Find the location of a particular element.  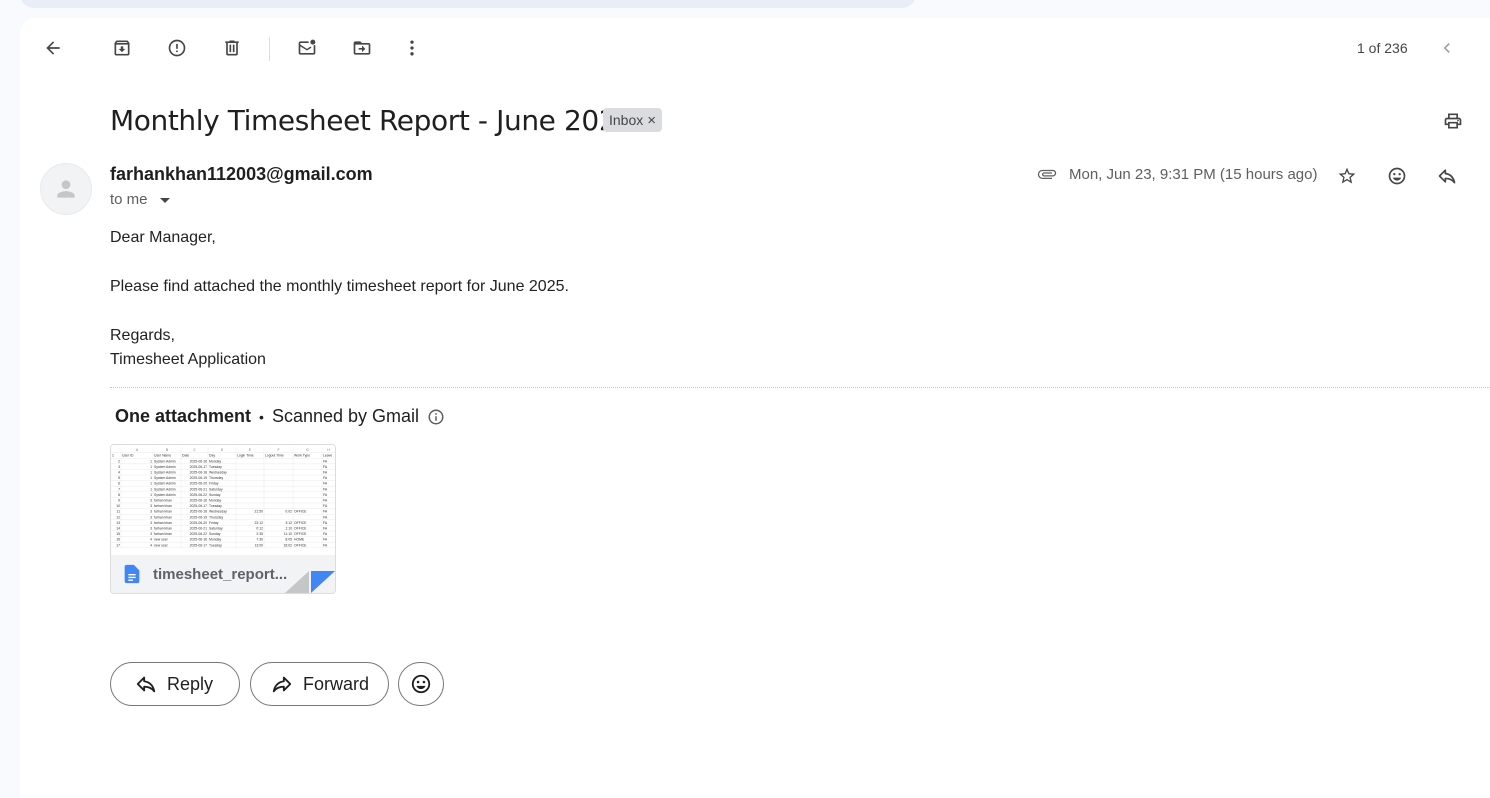

print-icon is located at coordinates (1453, 121).